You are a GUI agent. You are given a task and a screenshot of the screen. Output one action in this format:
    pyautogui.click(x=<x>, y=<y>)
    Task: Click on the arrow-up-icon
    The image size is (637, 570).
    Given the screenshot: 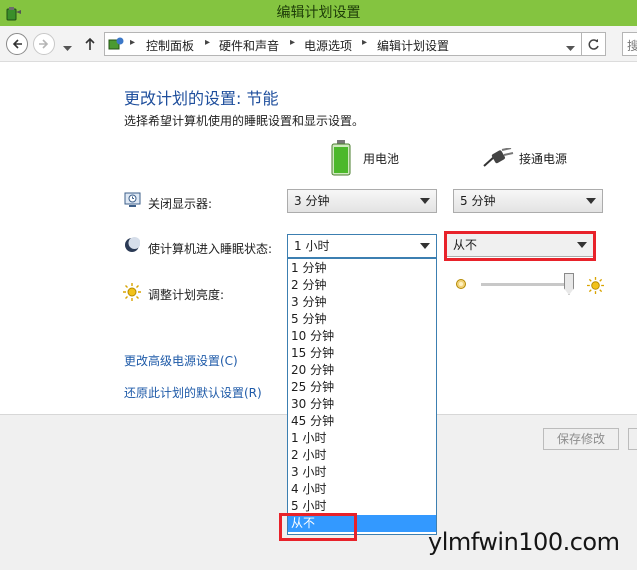 What is the action you would take?
    pyautogui.click(x=90, y=43)
    